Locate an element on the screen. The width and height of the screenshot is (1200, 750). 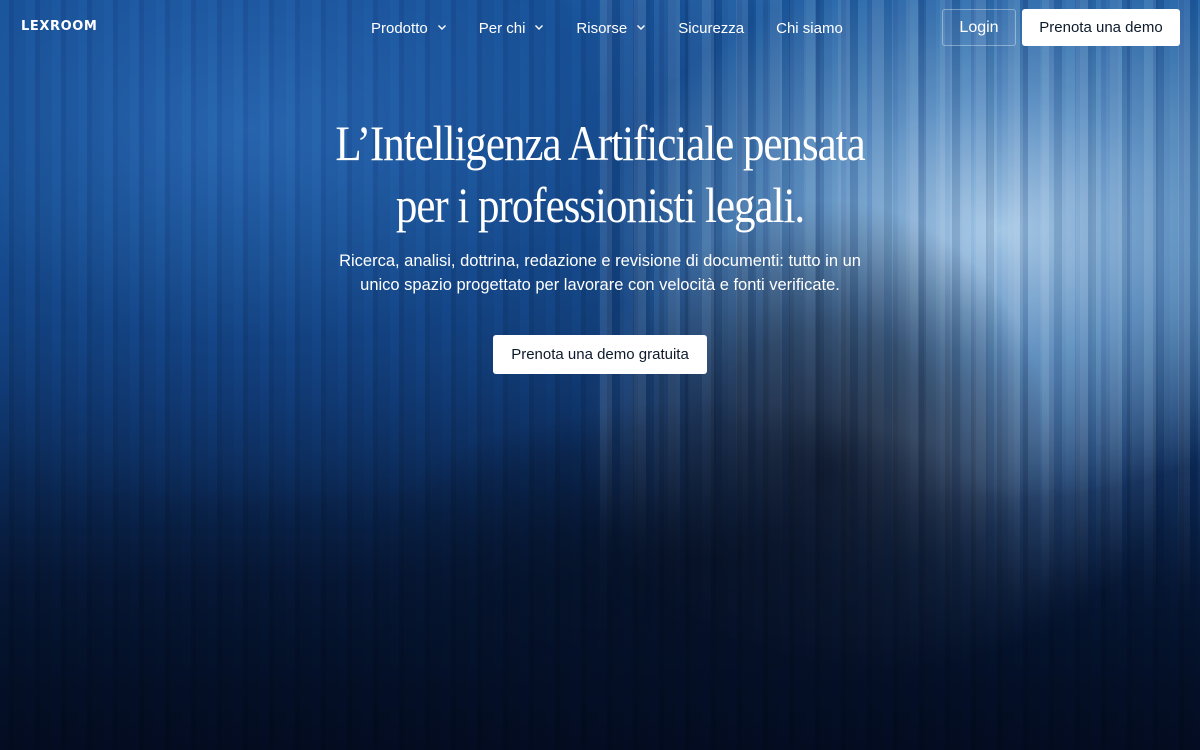
nav-item-sicurezza: Sicurezza is located at coordinates (711, 28).